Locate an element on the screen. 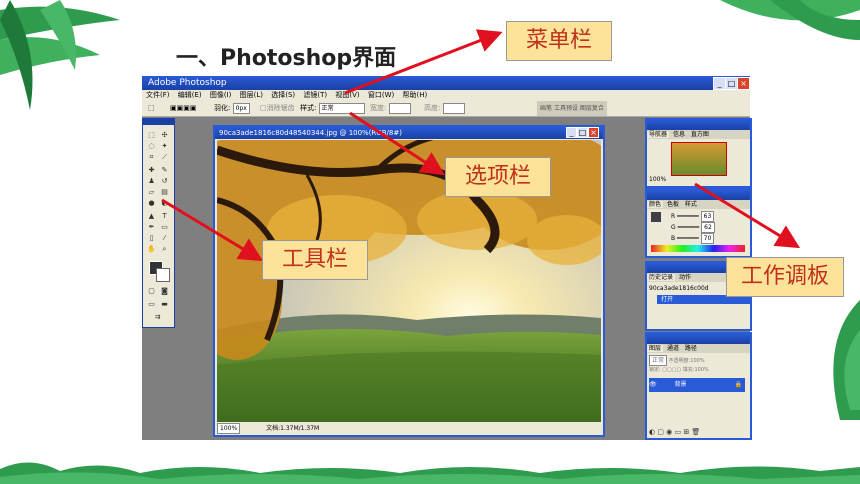 This screenshot has width=860, height=484. arrow-panels is located at coordinates (747, 215).